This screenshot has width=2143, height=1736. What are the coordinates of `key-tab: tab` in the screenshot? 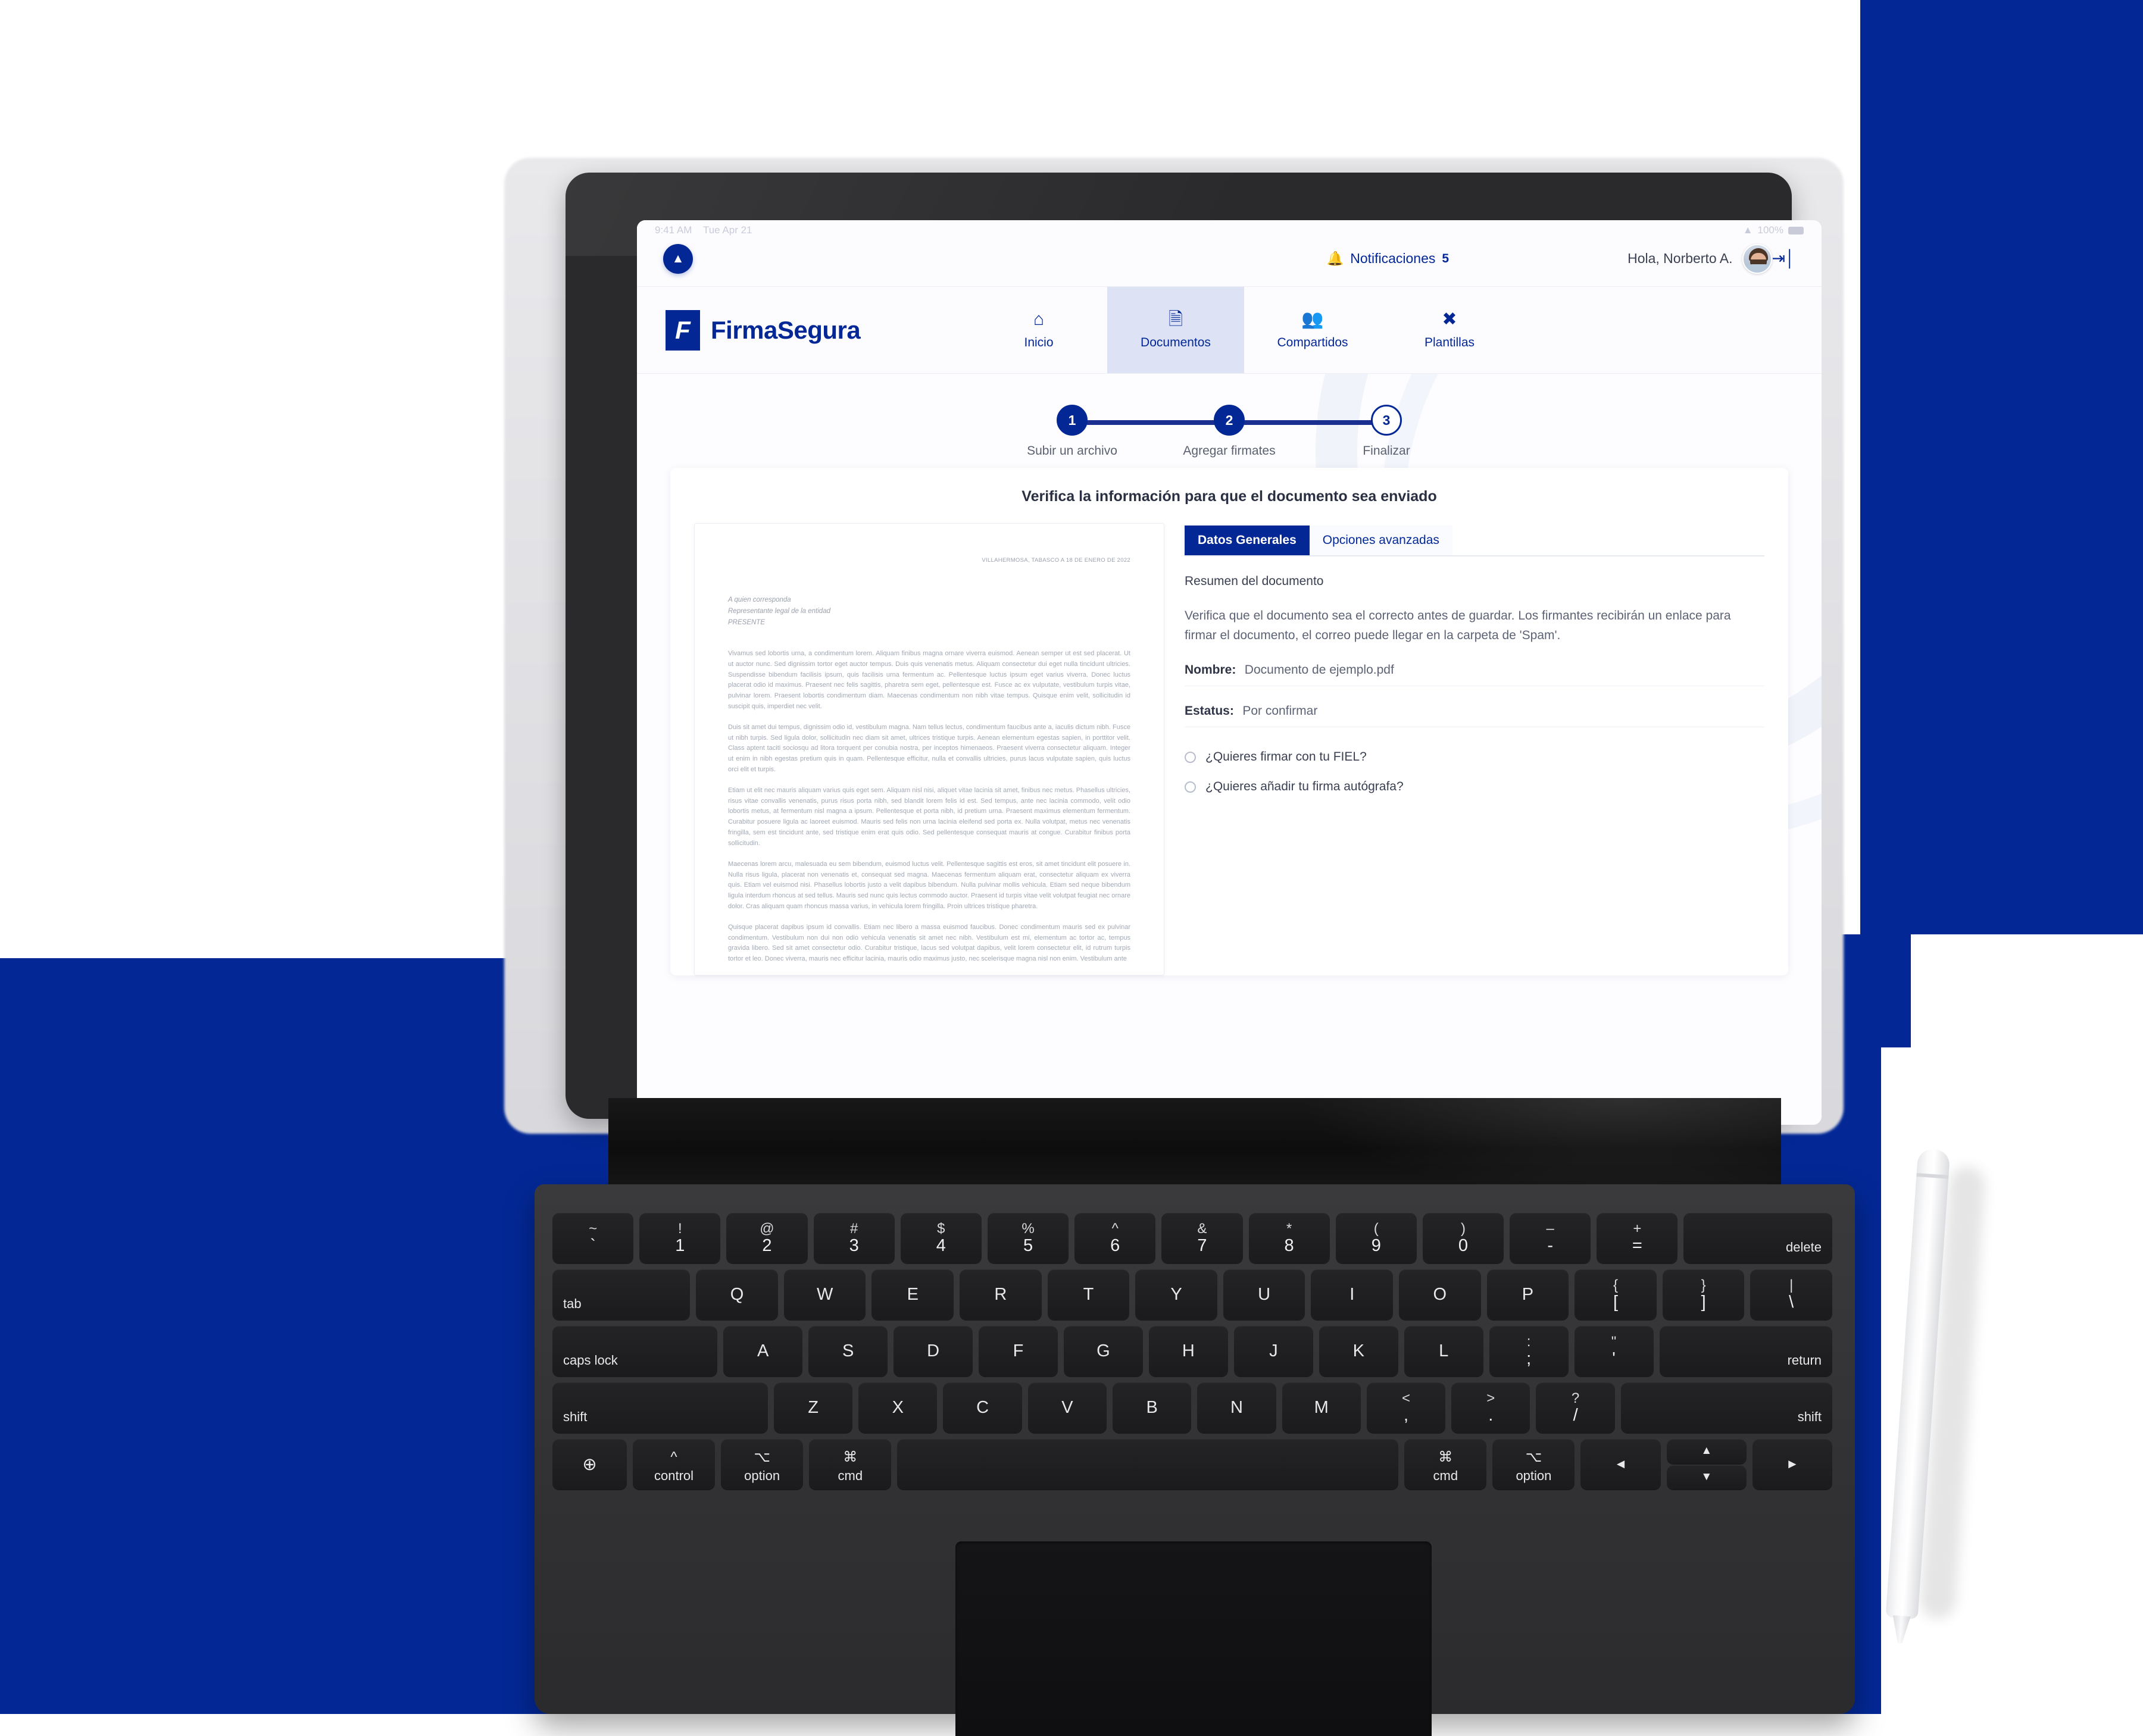 It's located at (621, 1294).